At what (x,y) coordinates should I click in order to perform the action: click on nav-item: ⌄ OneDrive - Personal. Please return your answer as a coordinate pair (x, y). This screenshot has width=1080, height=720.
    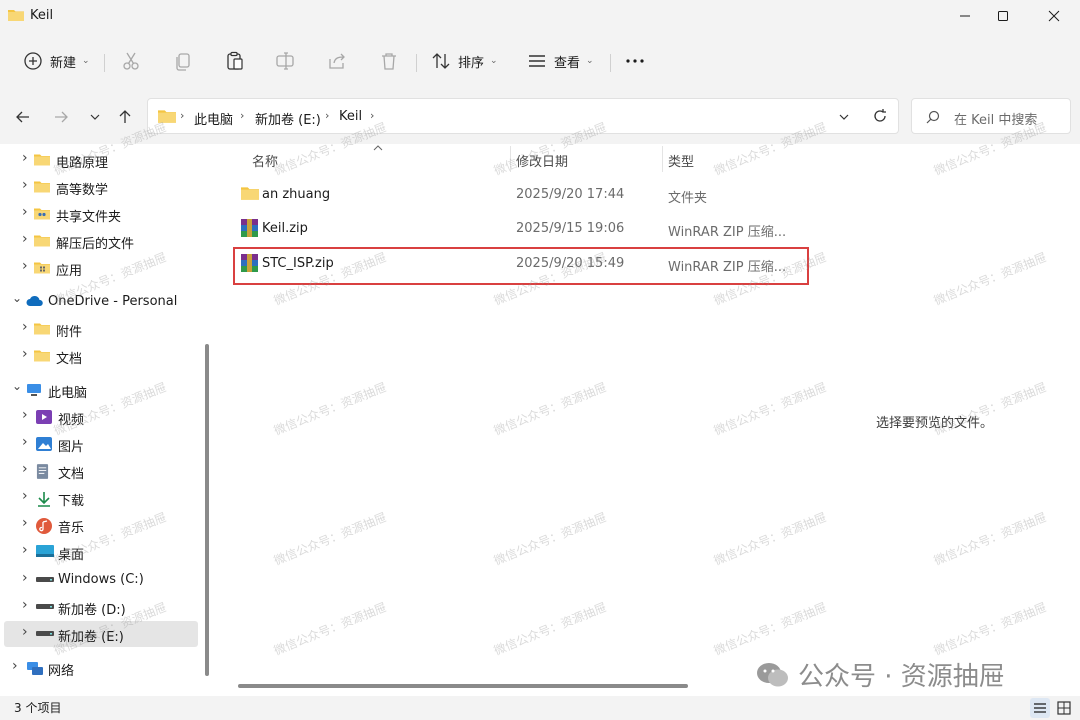
    Looking at the image, I should click on (101, 302).